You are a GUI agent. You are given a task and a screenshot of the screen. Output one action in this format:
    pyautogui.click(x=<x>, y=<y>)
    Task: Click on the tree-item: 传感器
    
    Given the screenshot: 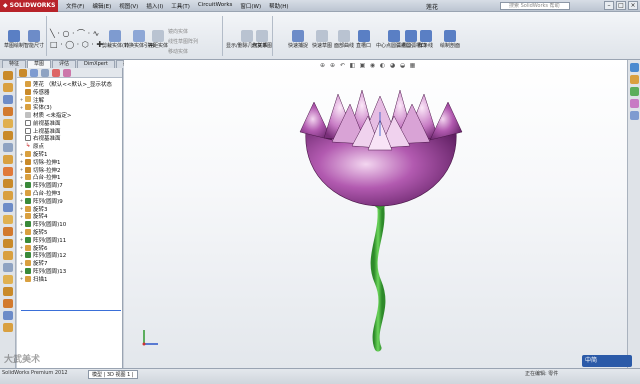 What is the action you would take?
    pyautogui.click(x=70, y=92)
    